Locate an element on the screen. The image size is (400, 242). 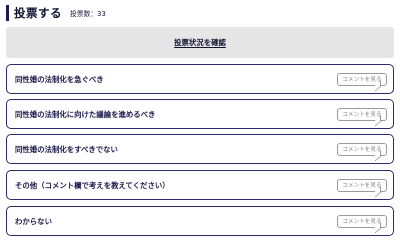
vote-option-4: その他（コメント欄で考えを教えてください） コメントを見る is located at coordinates (200, 185).